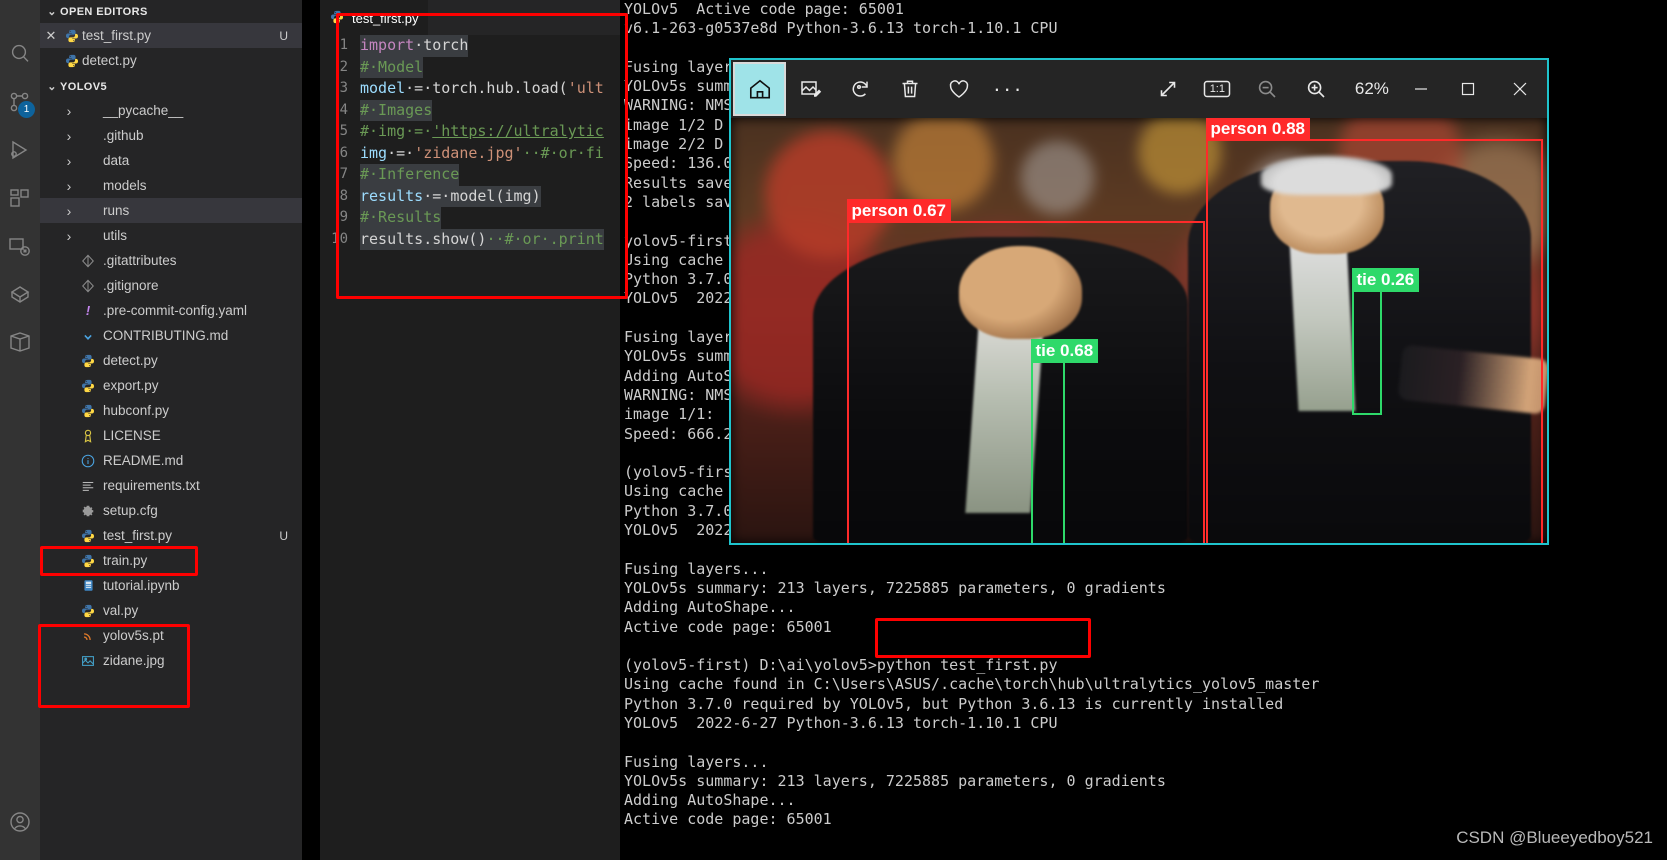 The width and height of the screenshot is (1667, 860). I want to click on tree-item-license: LICENSE, so click(171, 435).